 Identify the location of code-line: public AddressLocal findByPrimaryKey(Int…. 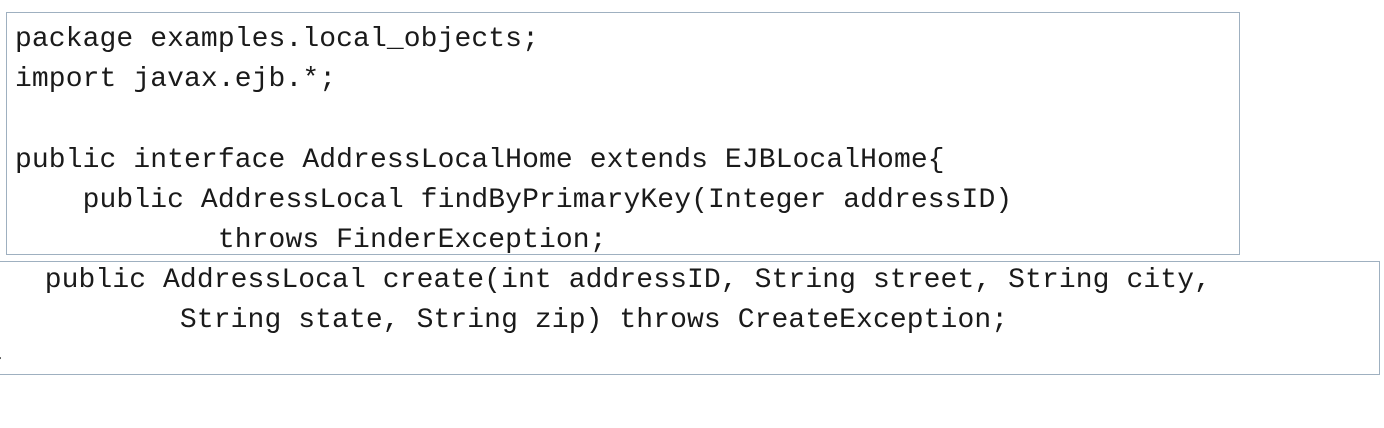
(514, 200).